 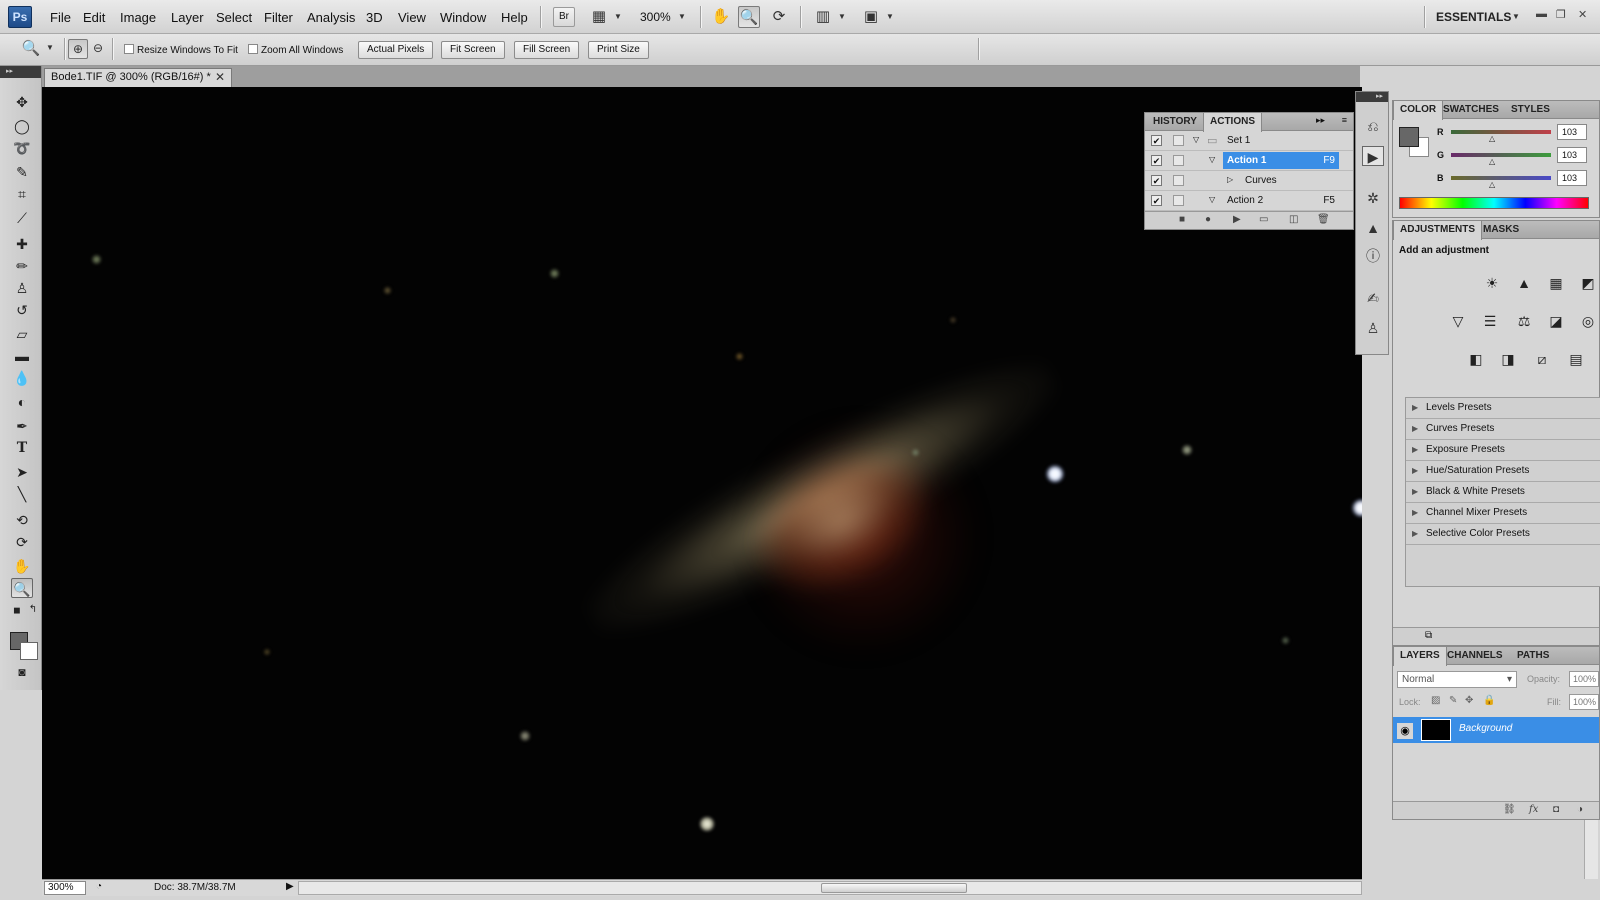 I want to click on tab-paths: PATHS, so click(x=1533, y=656).